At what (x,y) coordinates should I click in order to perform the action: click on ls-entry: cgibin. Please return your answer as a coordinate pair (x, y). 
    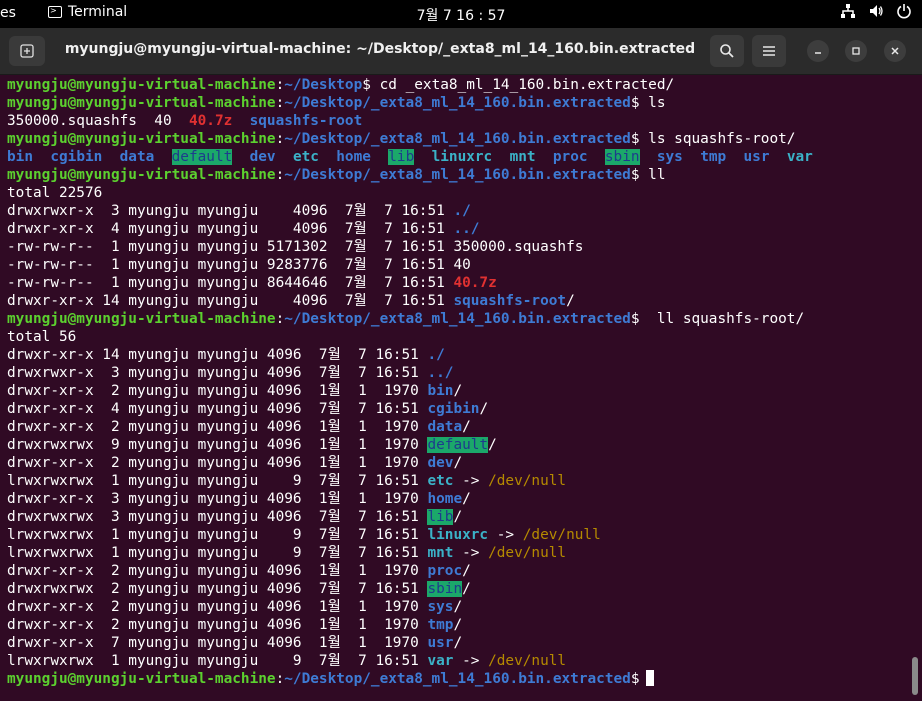
    Looking at the image, I should click on (76, 157).